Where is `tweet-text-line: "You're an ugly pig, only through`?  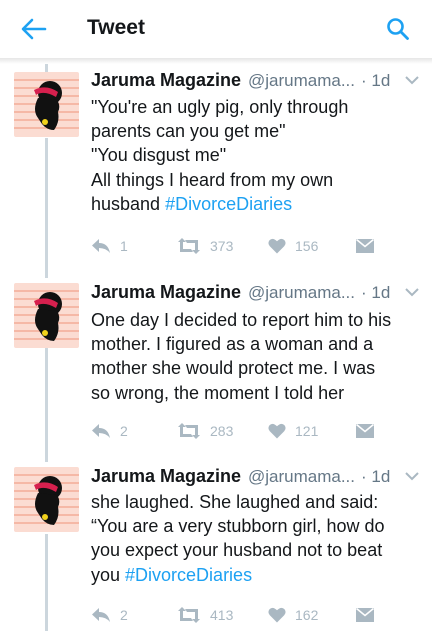 tweet-text-line: "You're an ugly pig, only through is located at coordinates (220, 107).